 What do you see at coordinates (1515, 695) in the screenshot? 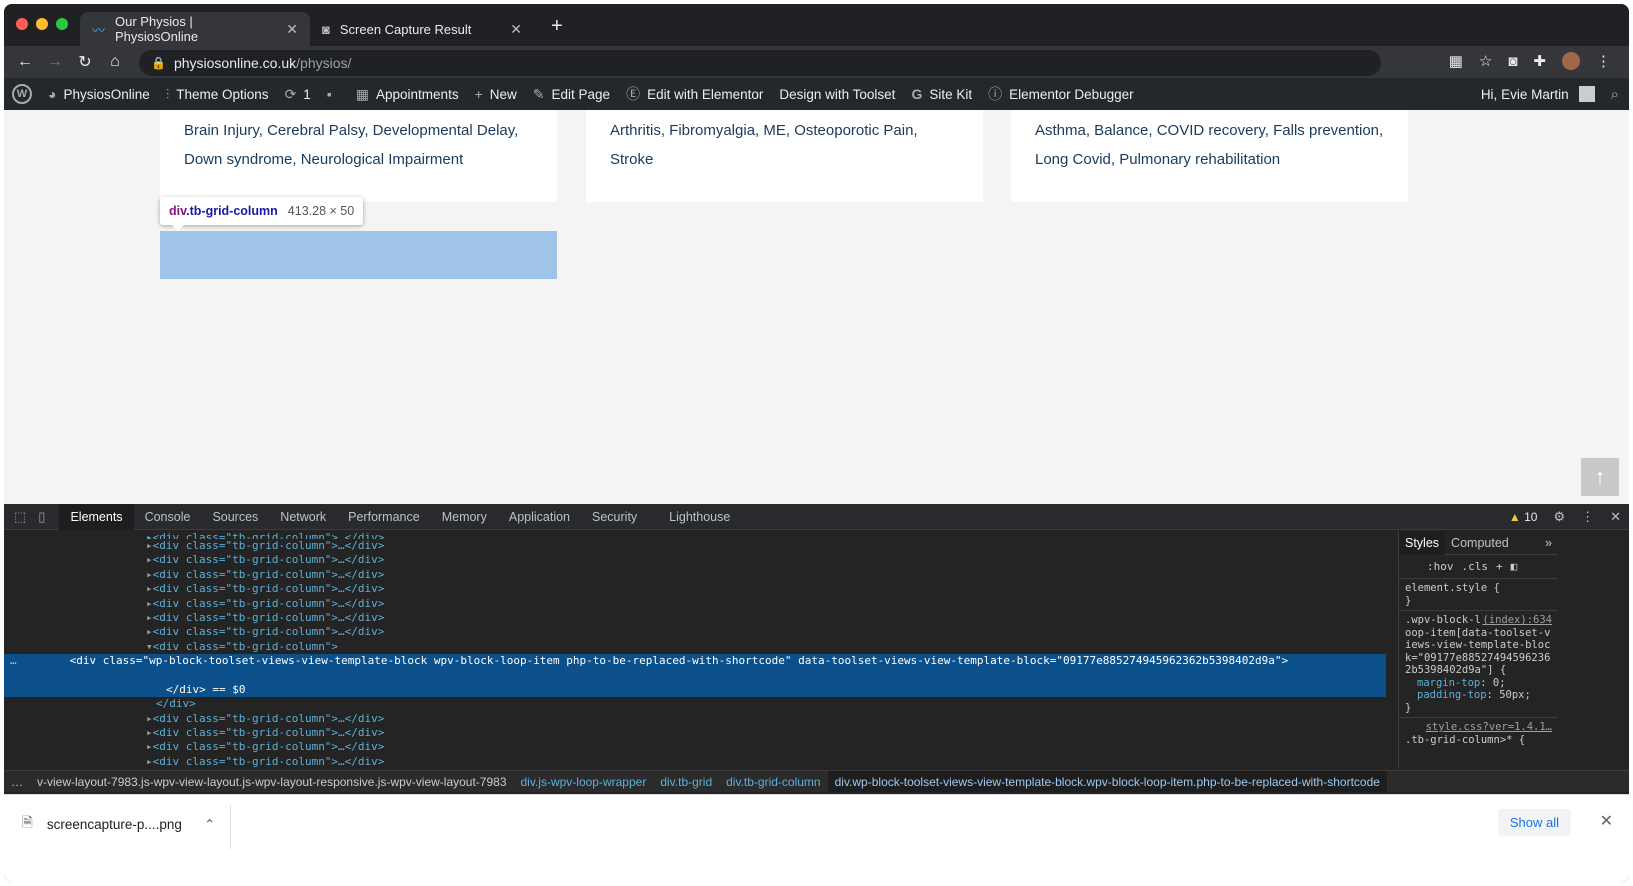
I see `css-value: 50px;` at bounding box center [1515, 695].